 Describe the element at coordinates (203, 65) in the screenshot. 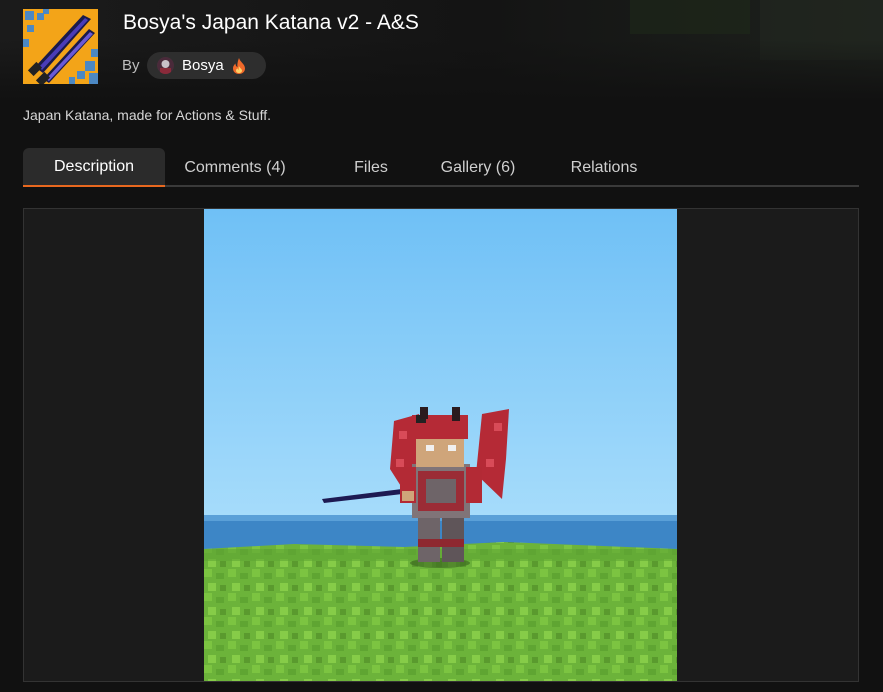

I see `author-name: Bosya` at that location.